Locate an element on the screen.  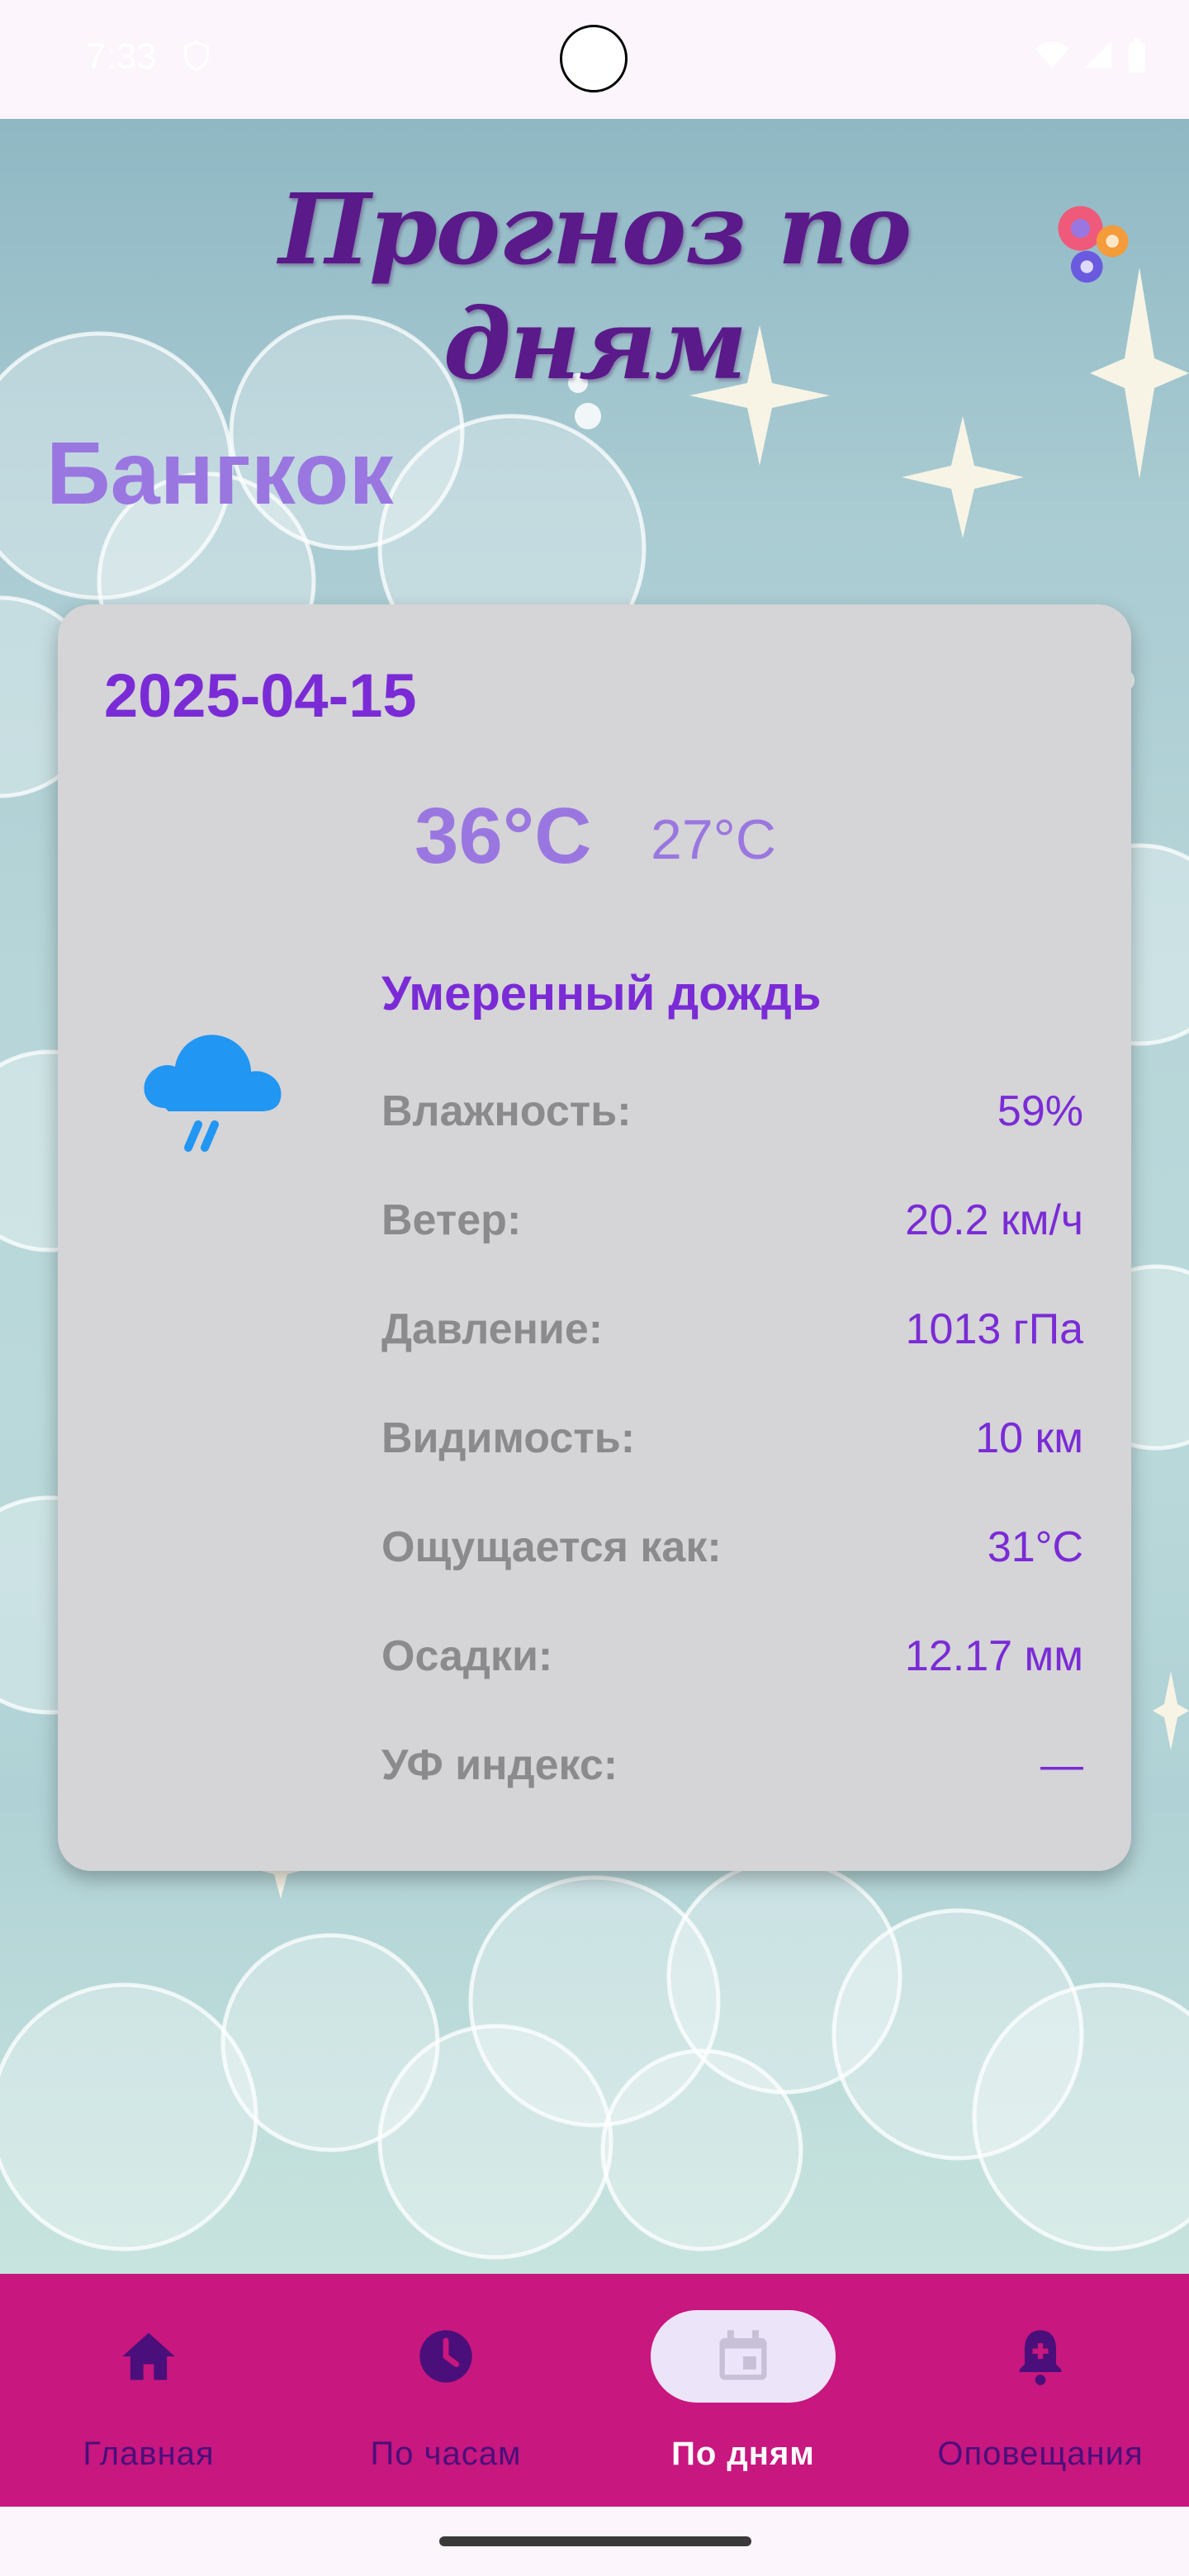
nav-label: Оповещания is located at coordinates (1040, 2454).